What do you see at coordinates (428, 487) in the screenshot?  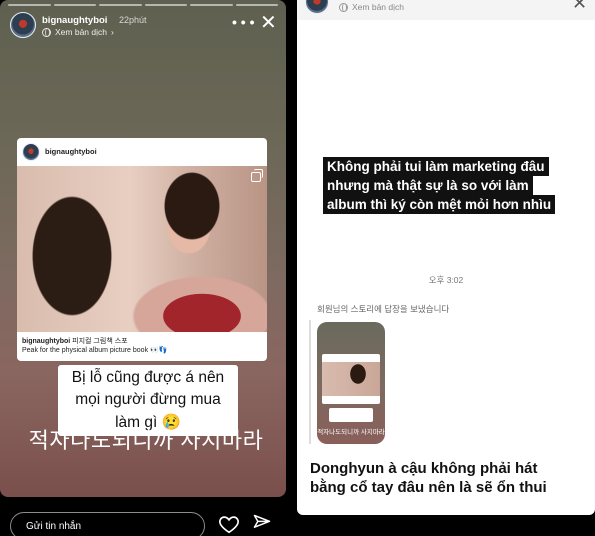 I see `message-line: bằng cổ tay đâu nên là sẽ ổn thui` at bounding box center [428, 487].